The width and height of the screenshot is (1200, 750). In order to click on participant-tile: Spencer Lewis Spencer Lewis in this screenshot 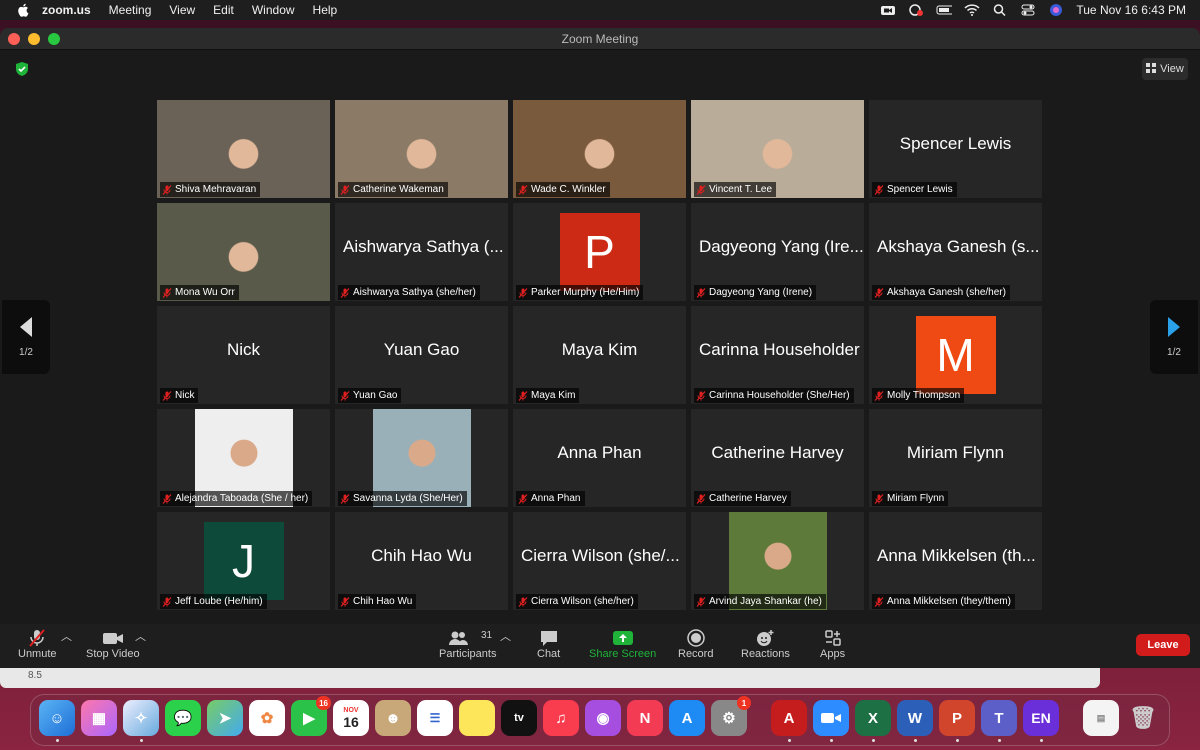, I will do `click(955, 149)`.